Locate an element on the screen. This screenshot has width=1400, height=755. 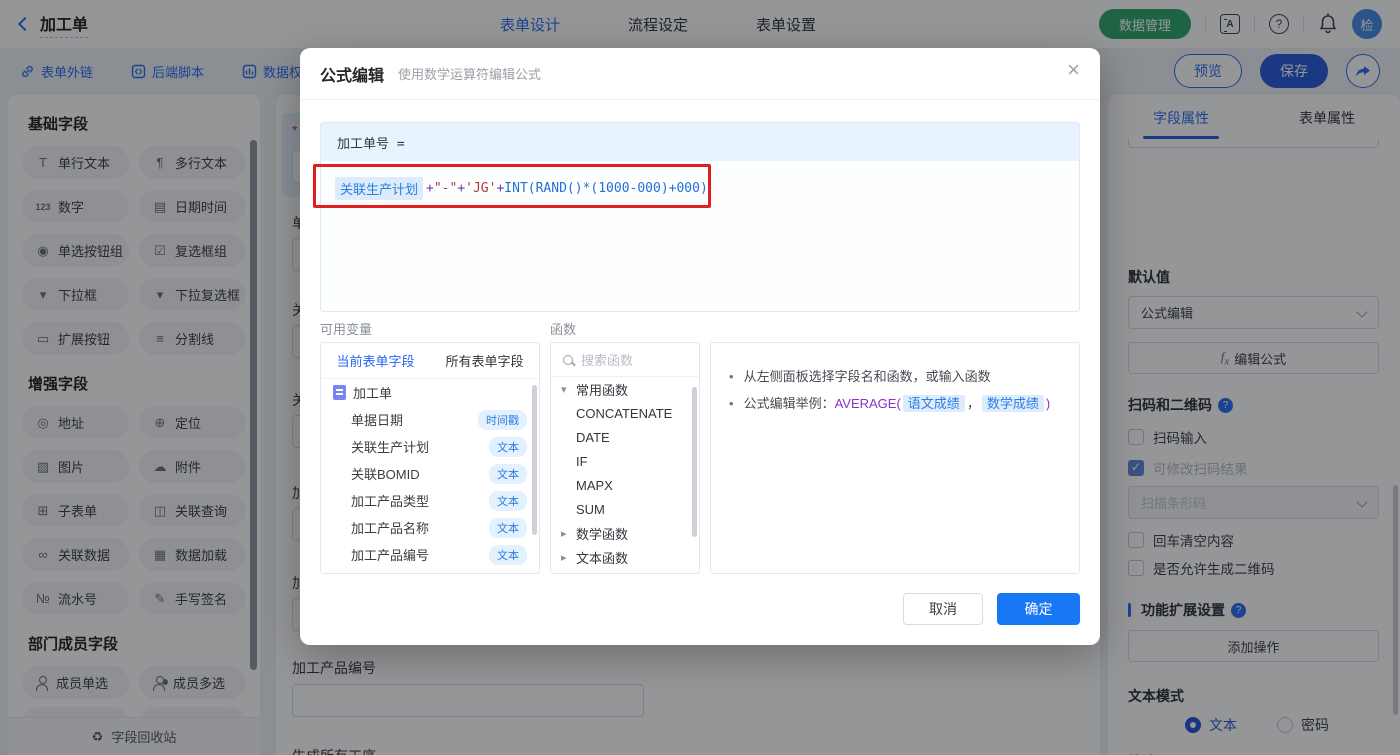
help-line-1: 从左侧面板选择字段名和函数，或输入函数 is located at coordinates (895, 376).